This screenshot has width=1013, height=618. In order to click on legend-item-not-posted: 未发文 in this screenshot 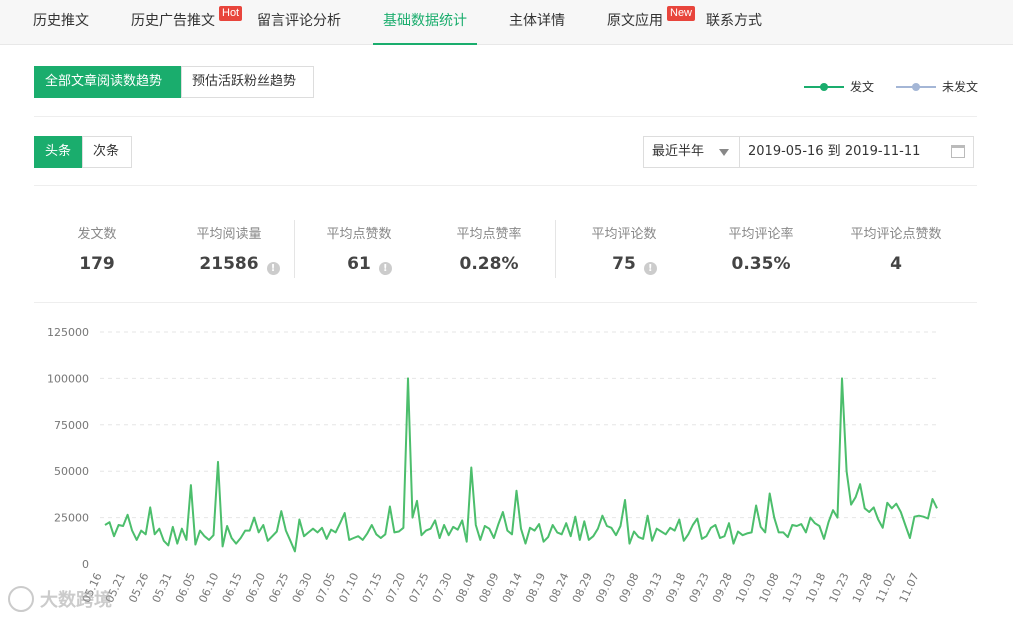, I will do `click(937, 86)`.